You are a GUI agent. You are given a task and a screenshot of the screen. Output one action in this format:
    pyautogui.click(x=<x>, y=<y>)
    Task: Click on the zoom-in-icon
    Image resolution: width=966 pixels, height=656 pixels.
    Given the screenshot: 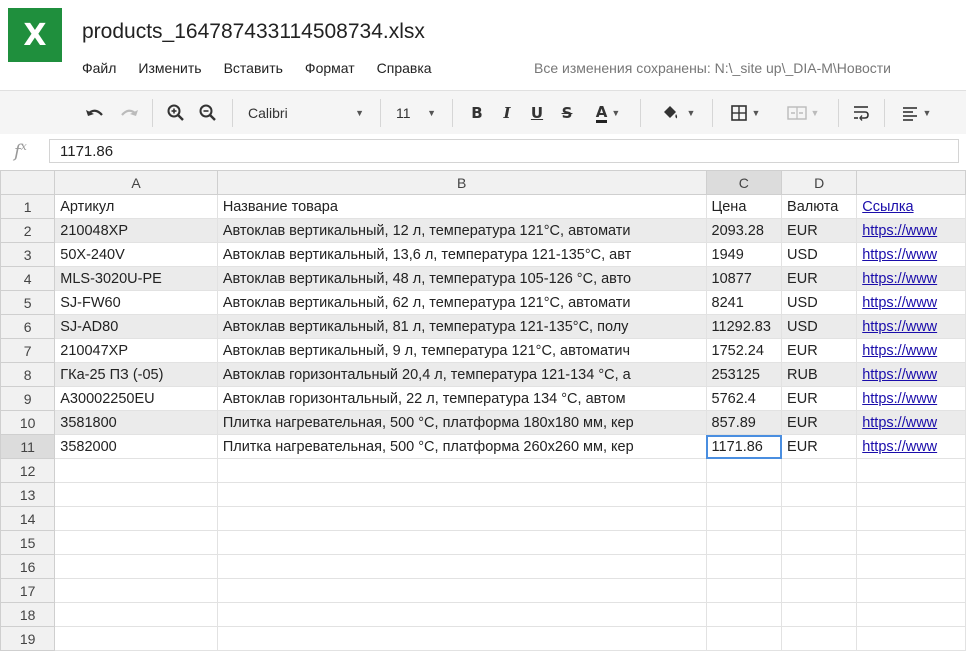 What is the action you would take?
    pyautogui.click(x=176, y=113)
    